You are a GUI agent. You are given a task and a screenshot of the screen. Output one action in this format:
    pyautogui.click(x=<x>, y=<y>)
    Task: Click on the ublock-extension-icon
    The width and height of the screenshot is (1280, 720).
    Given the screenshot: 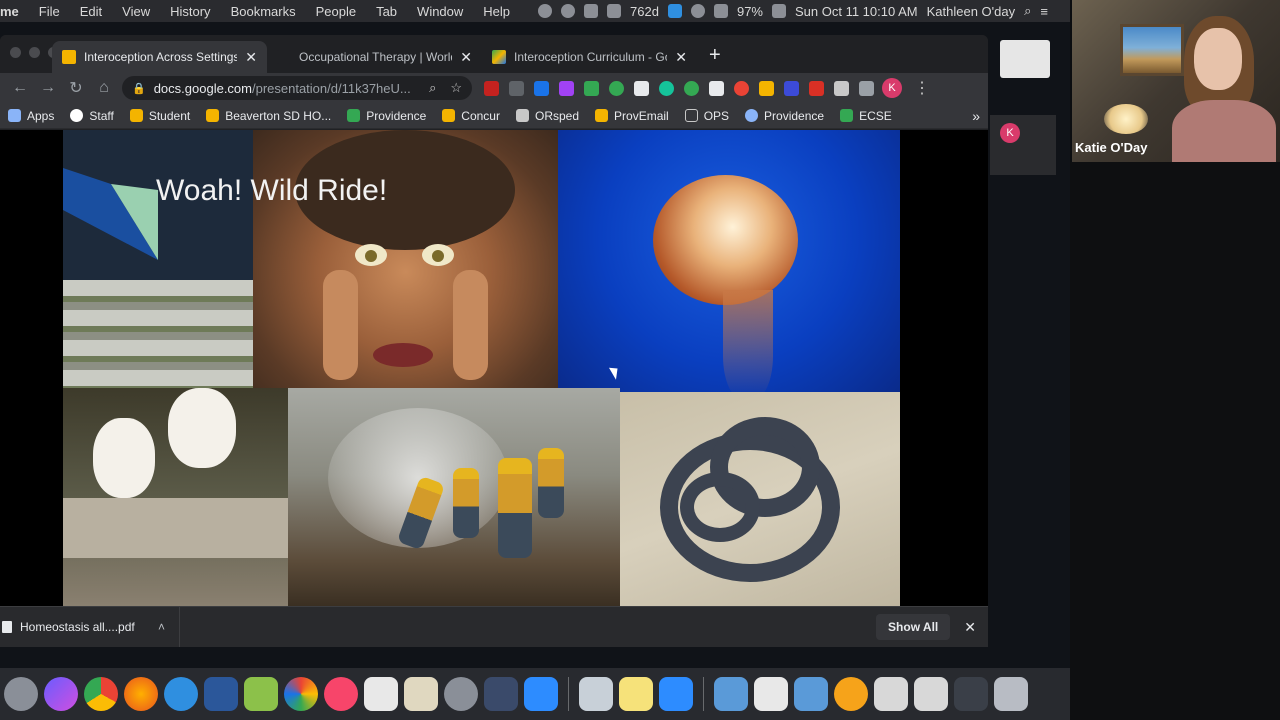 What is the action you would take?
    pyautogui.click(x=491, y=88)
    